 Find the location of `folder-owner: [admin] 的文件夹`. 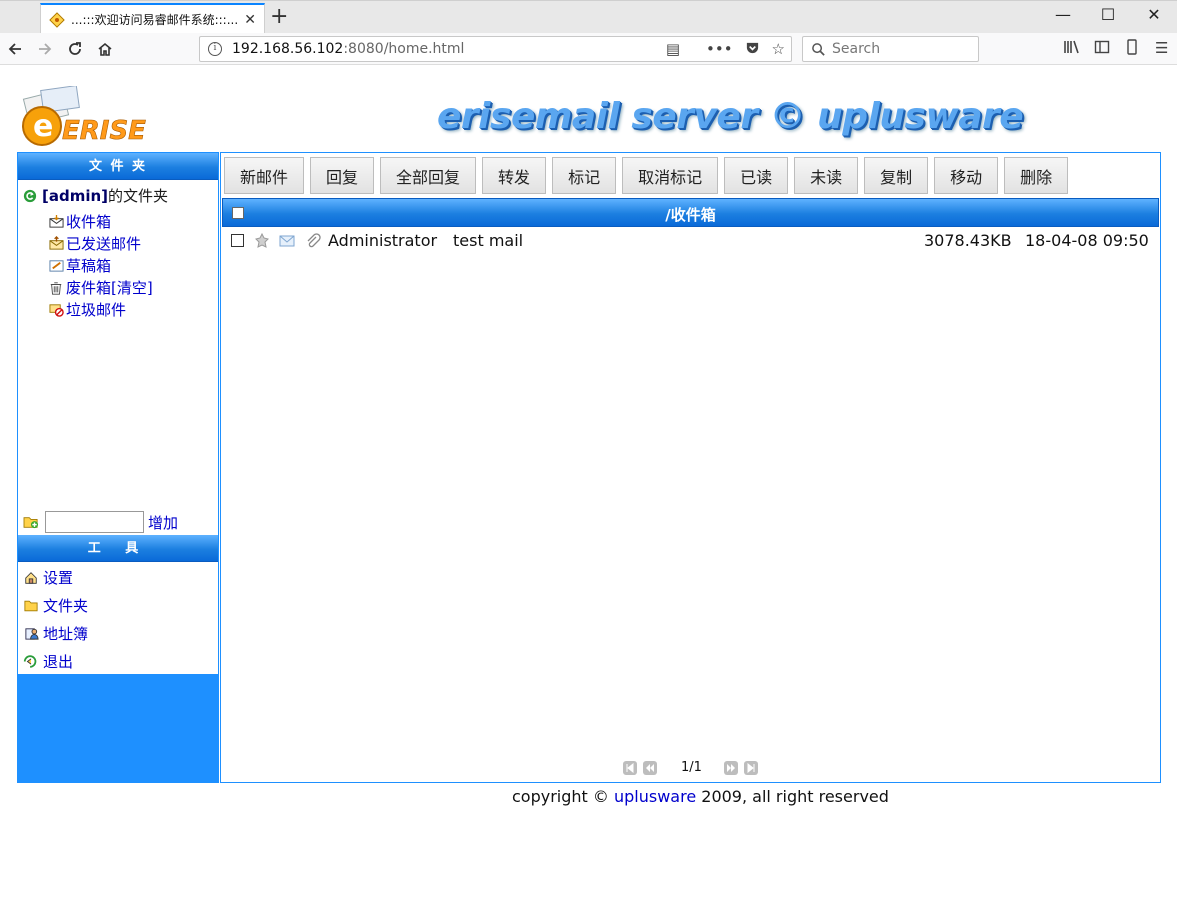

folder-owner: [admin] 的文件夹 is located at coordinates (95, 195).